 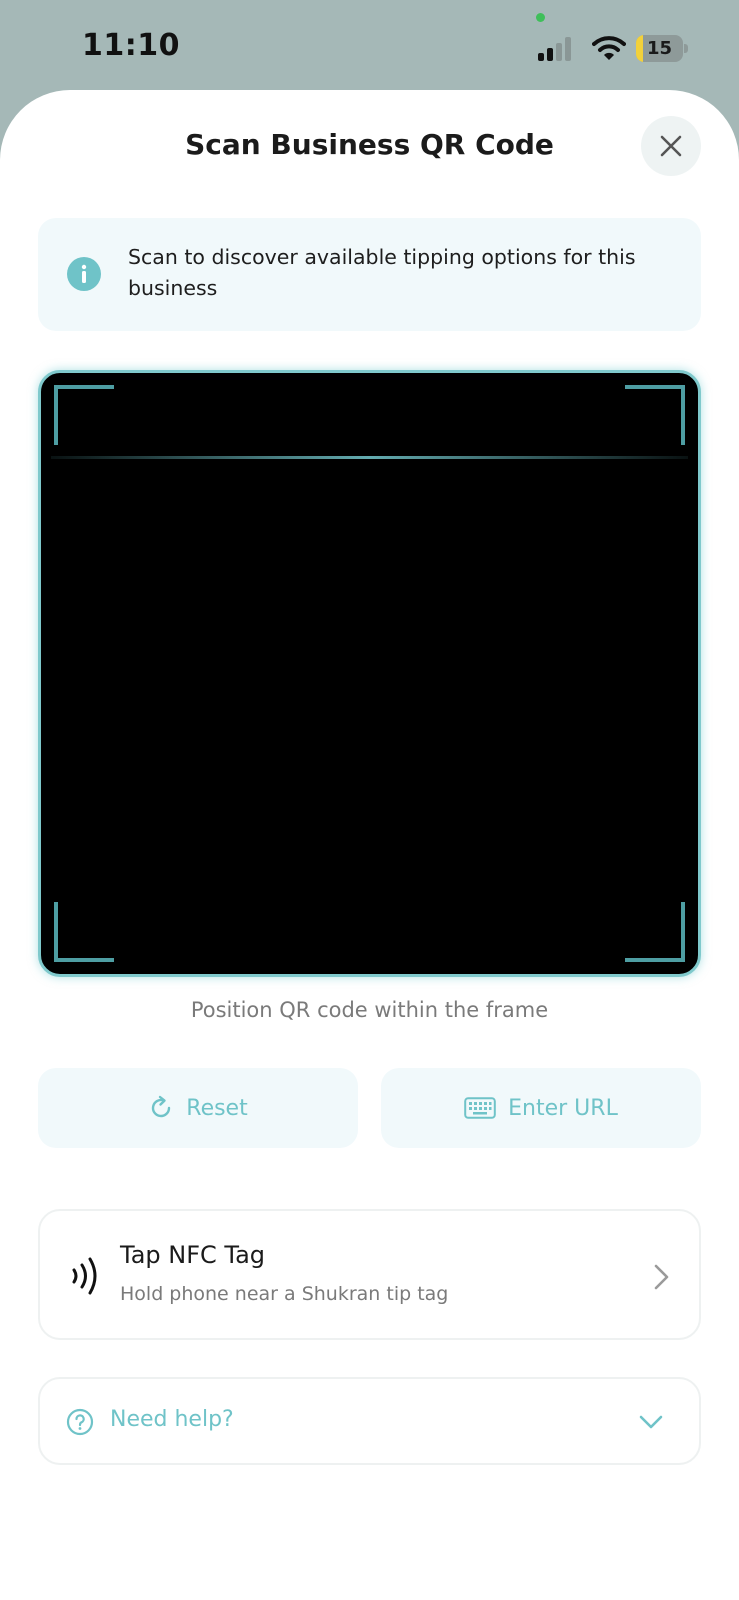 I want to click on reset-button: Reset, so click(x=198, y=1108).